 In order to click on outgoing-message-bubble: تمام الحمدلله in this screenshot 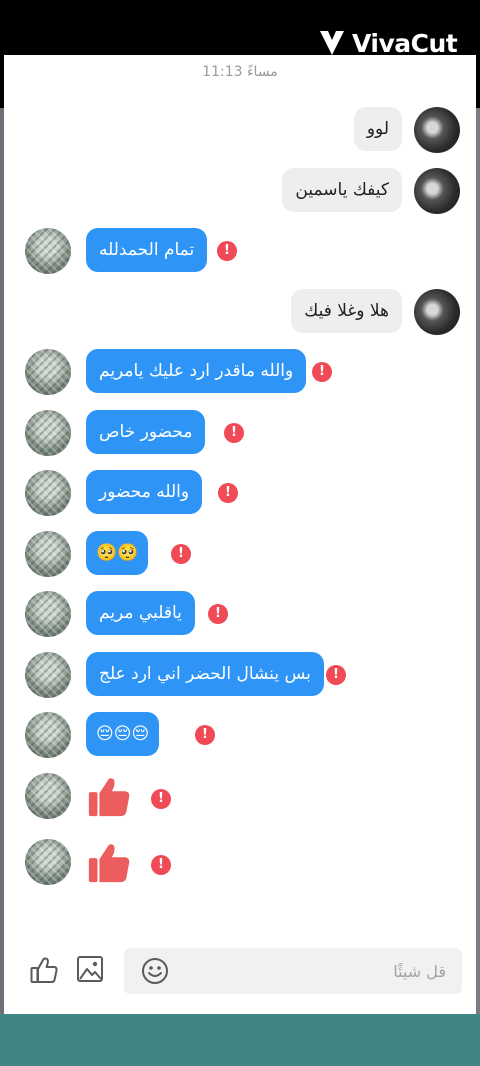, I will do `click(147, 250)`.